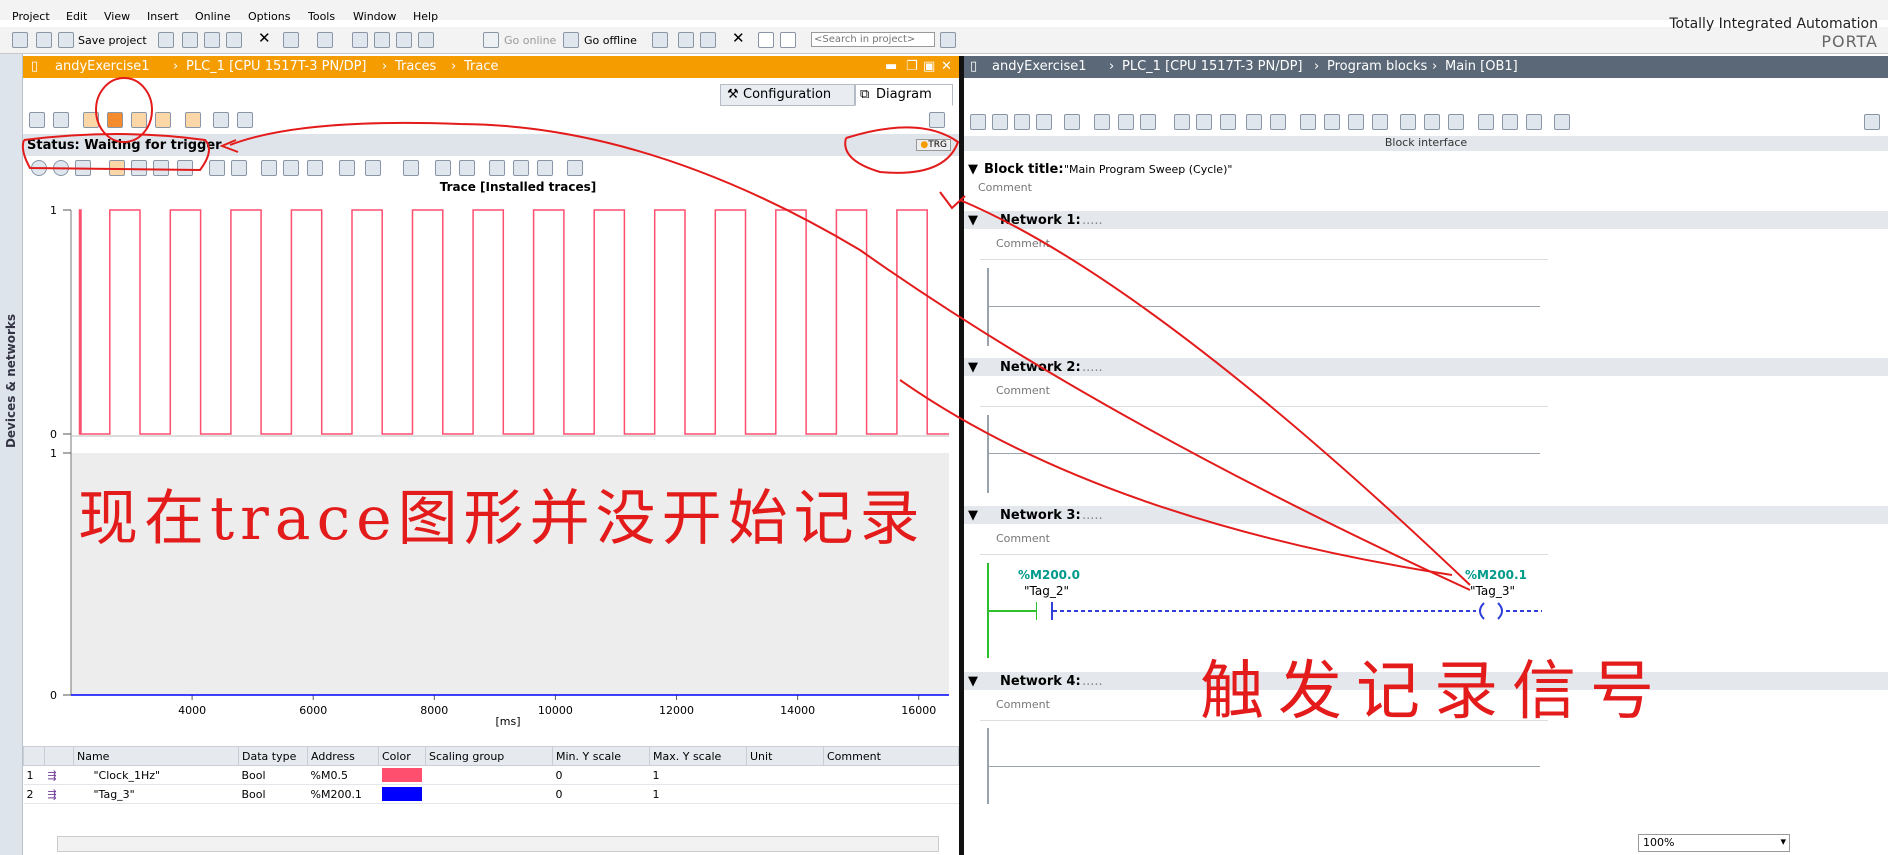 This screenshot has width=1888, height=855. What do you see at coordinates (91, 120) in the screenshot?
I see `activate-recording-icon` at bounding box center [91, 120].